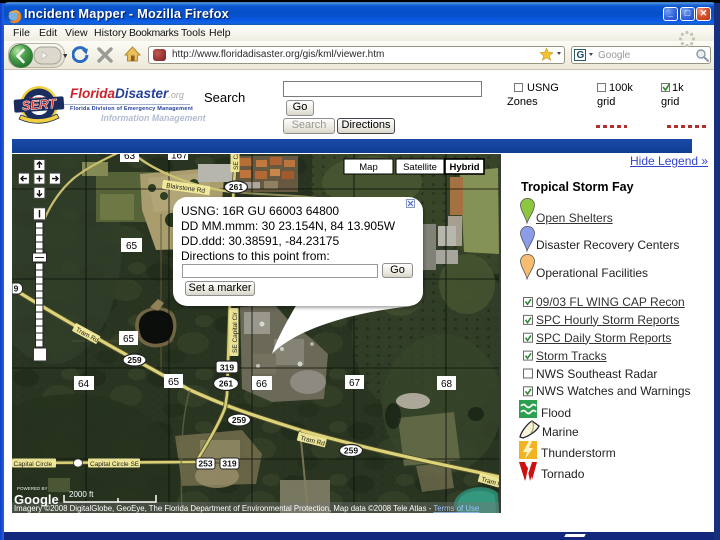 The width and height of the screenshot is (720, 540). Describe the element at coordinates (205, 464) in the screenshot. I see `svg-text: 253` at that location.